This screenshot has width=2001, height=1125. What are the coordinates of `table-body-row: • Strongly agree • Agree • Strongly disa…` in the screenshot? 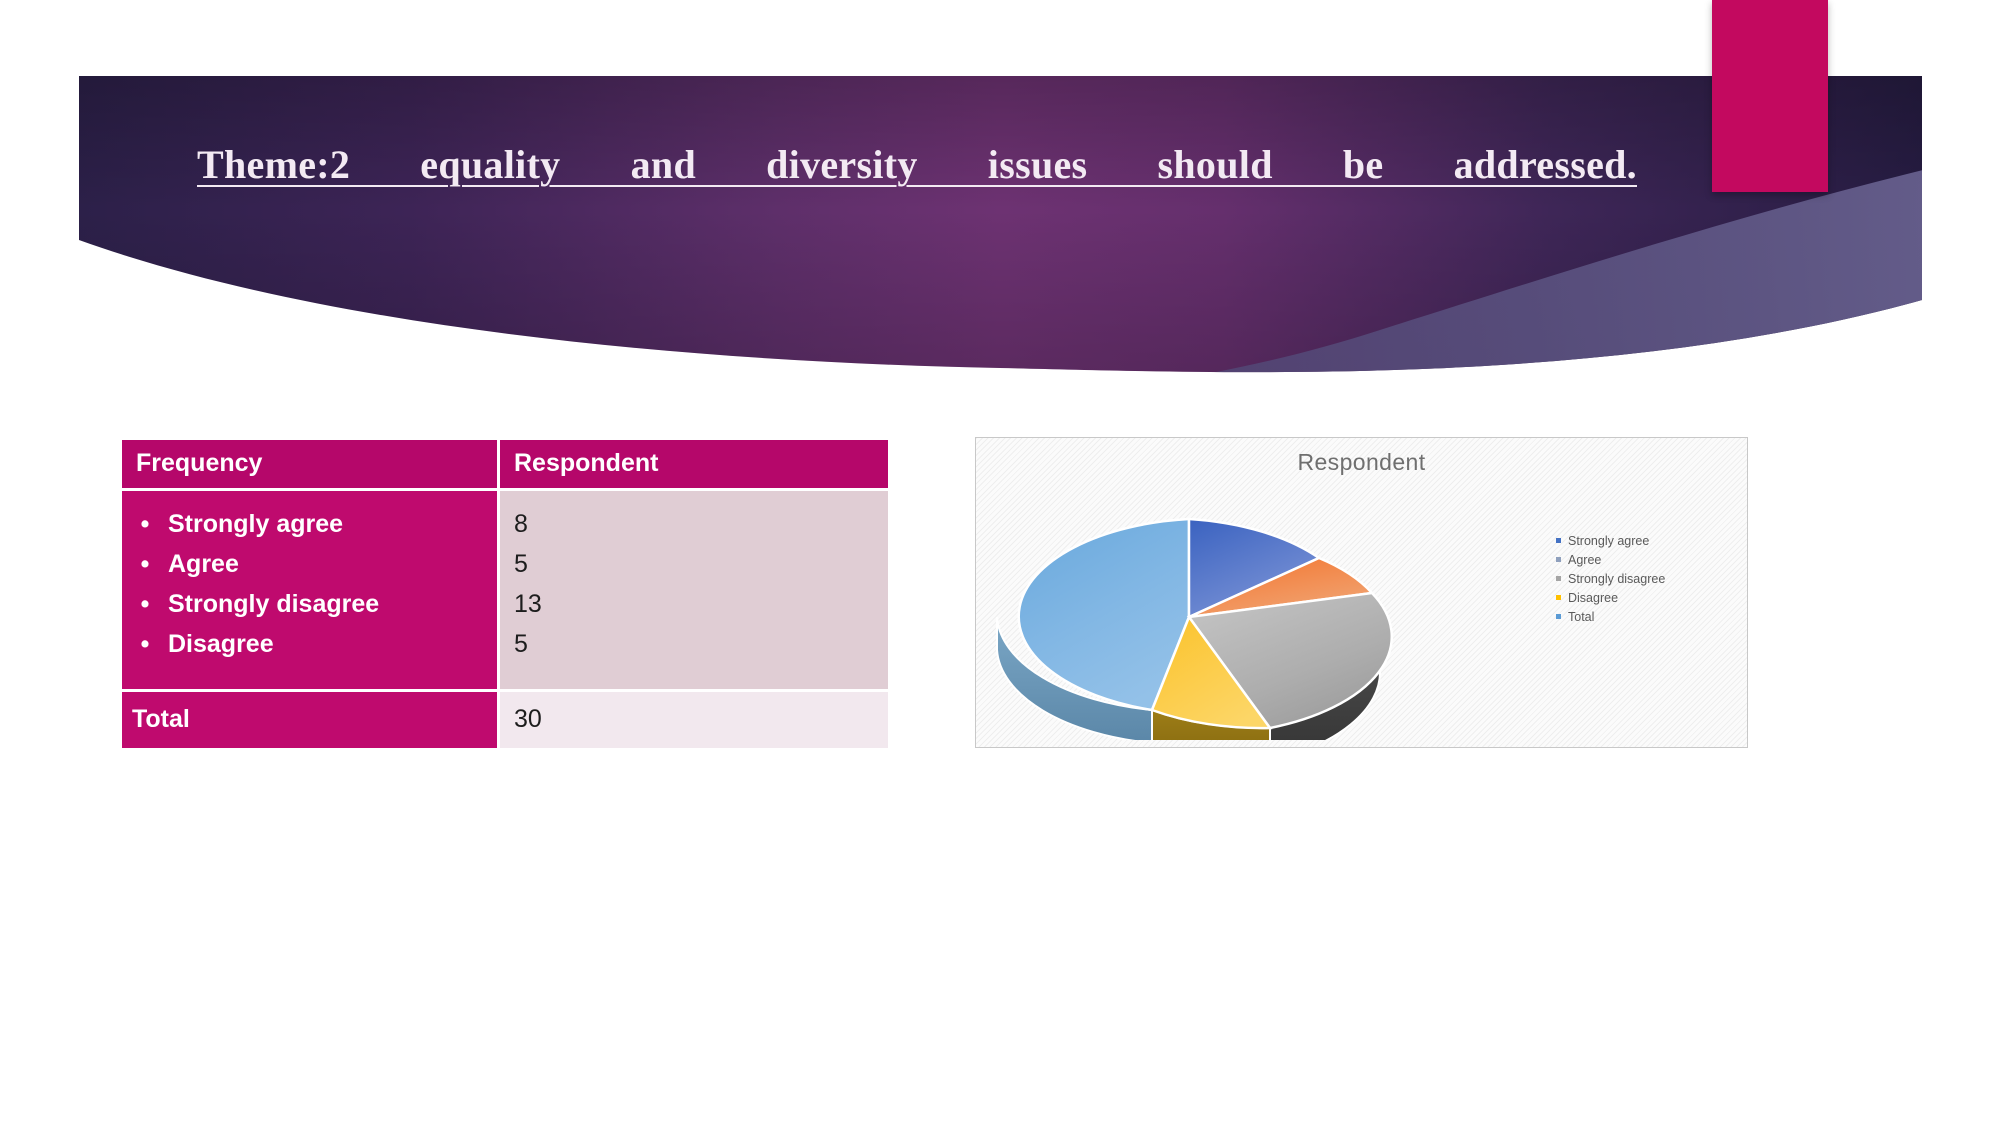 It's located at (505, 590).